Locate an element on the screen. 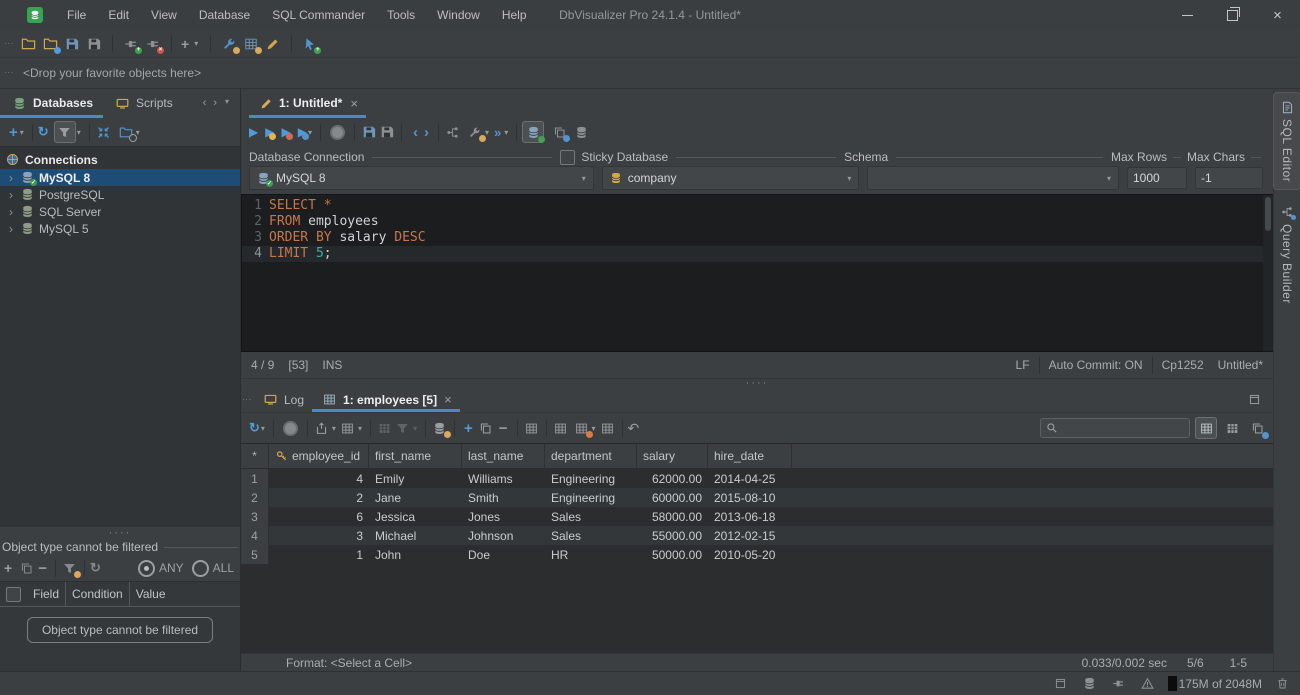 The width and height of the screenshot is (1300, 695). duplicate-row-icon is located at coordinates (486, 428).